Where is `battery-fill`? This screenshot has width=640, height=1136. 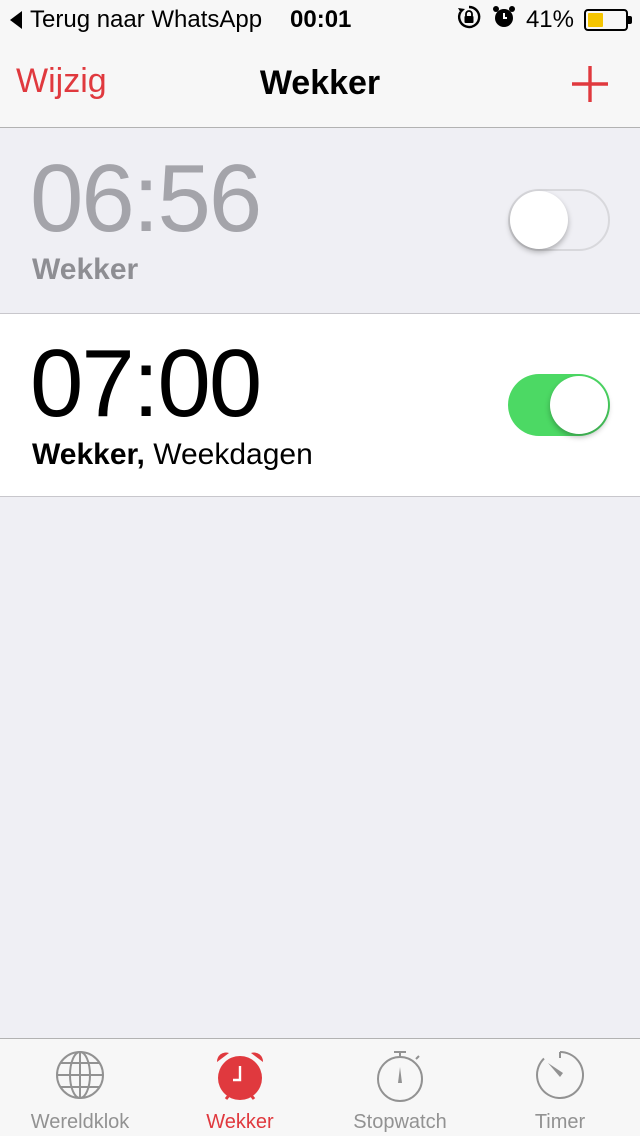
battery-fill is located at coordinates (595, 20).